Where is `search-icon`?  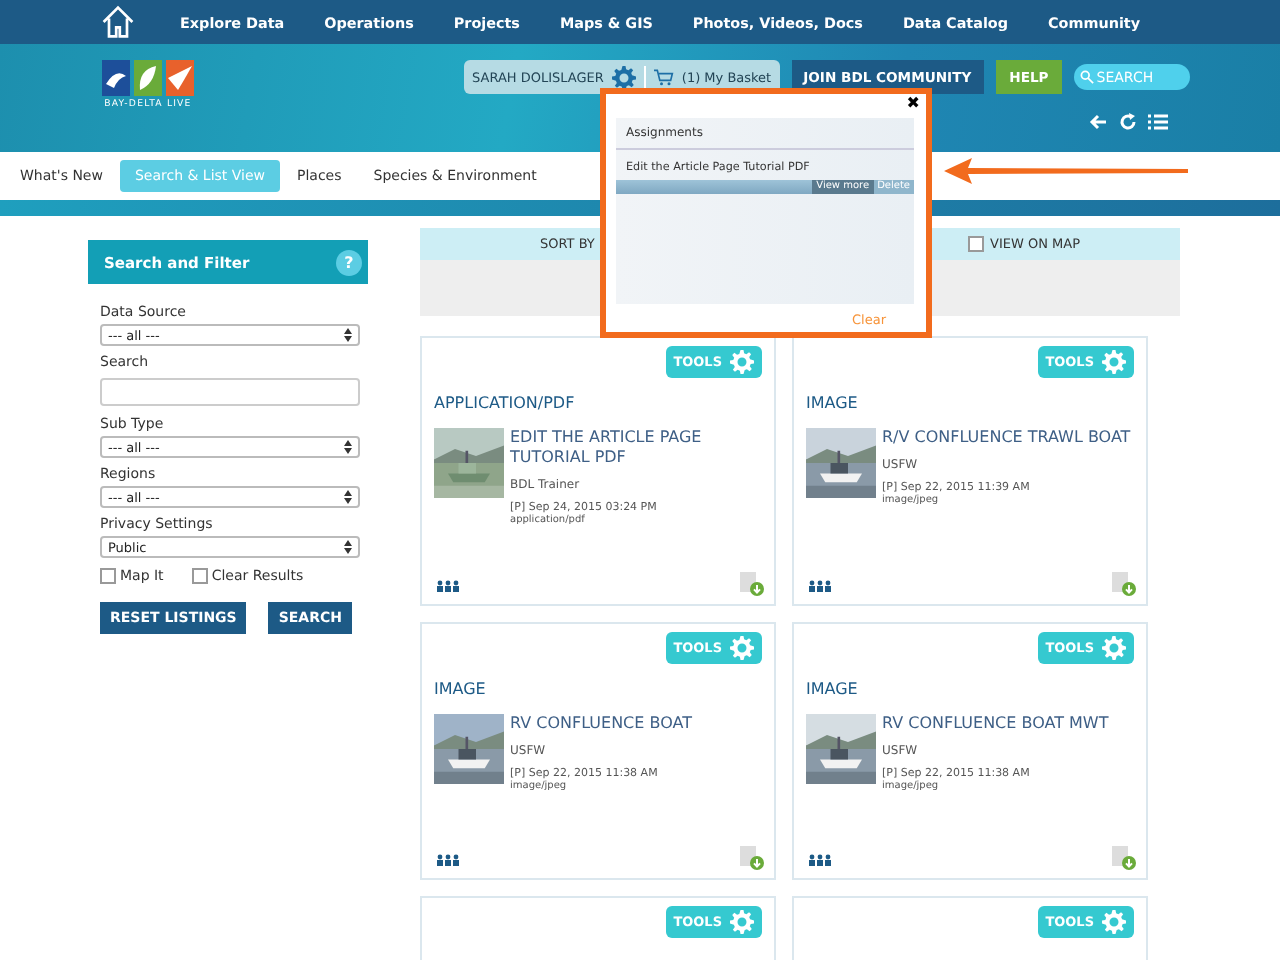
search-icon is located at coordinates (1087, 77).